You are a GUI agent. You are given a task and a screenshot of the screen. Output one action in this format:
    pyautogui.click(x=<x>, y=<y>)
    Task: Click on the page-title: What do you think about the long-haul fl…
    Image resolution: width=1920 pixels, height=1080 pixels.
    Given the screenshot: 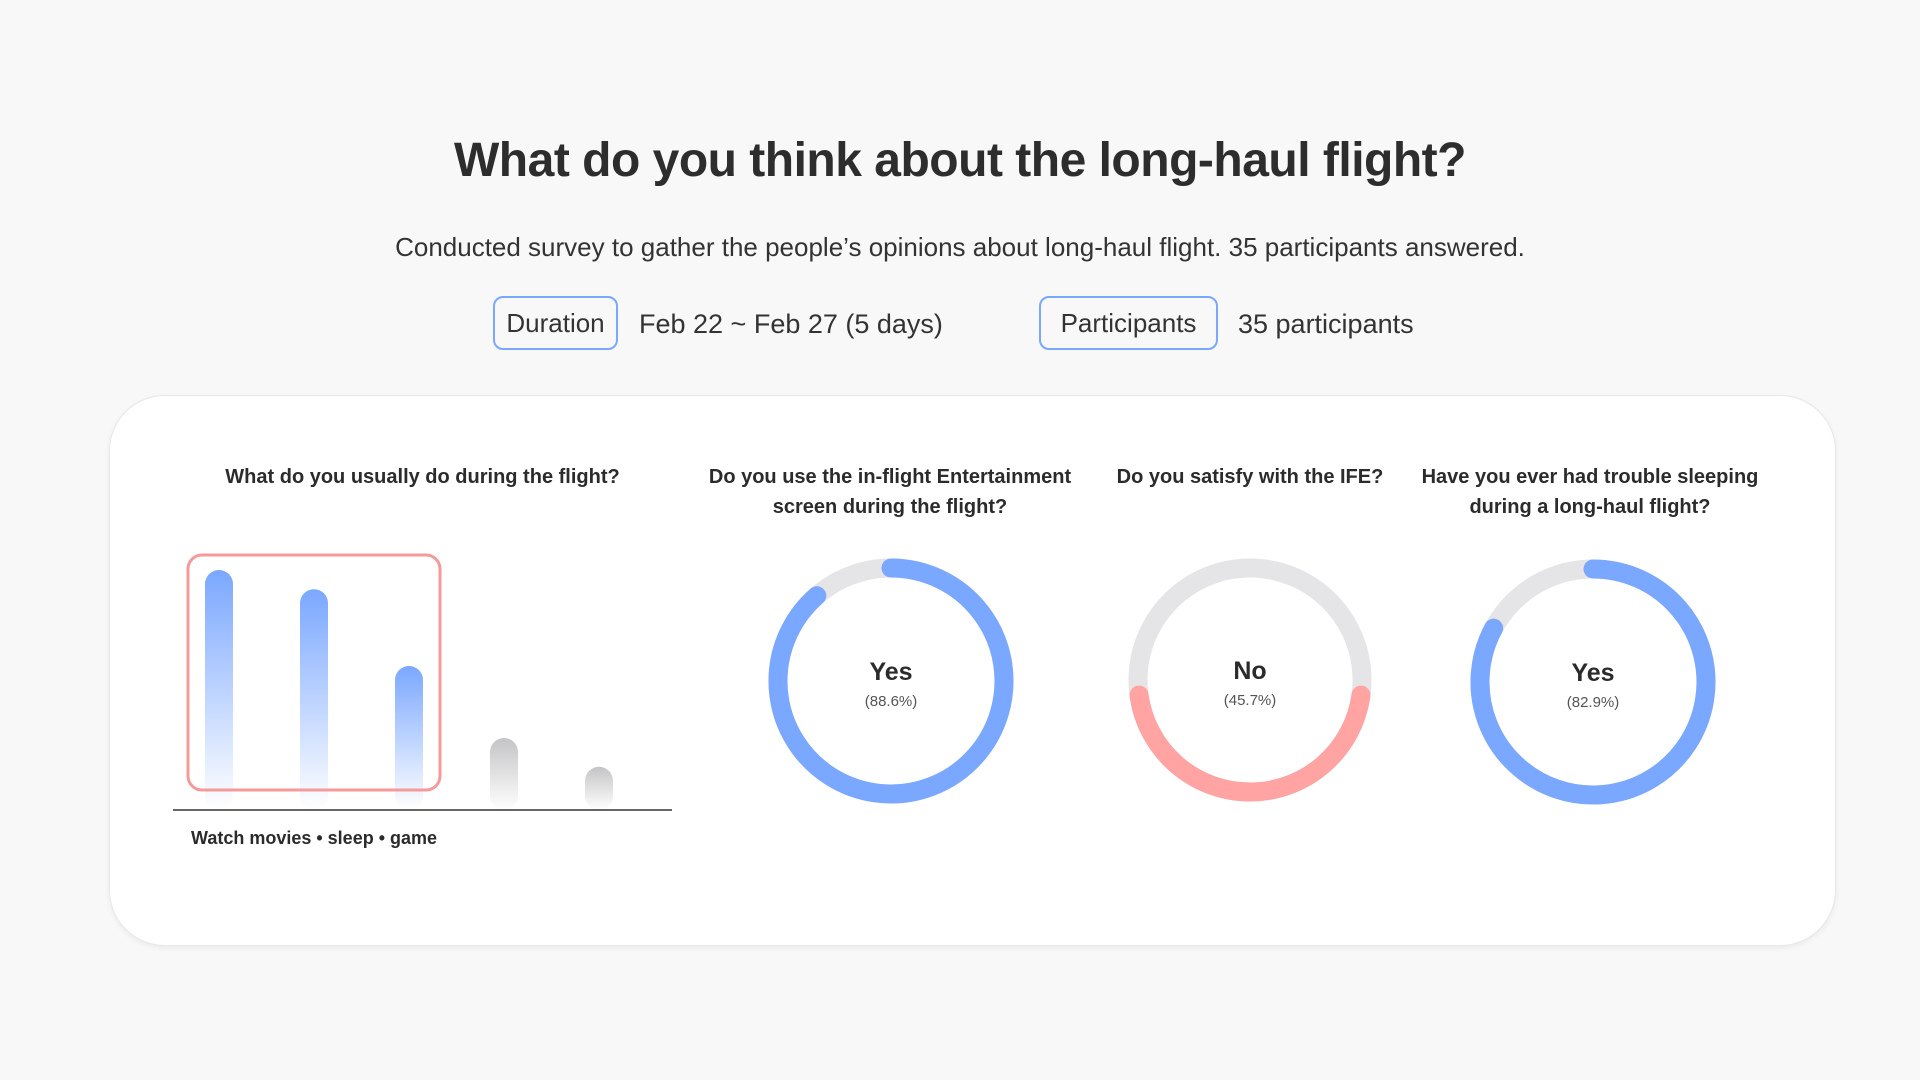 What is the action you would take?
    pyautogui.click(x=960, y=160)
    